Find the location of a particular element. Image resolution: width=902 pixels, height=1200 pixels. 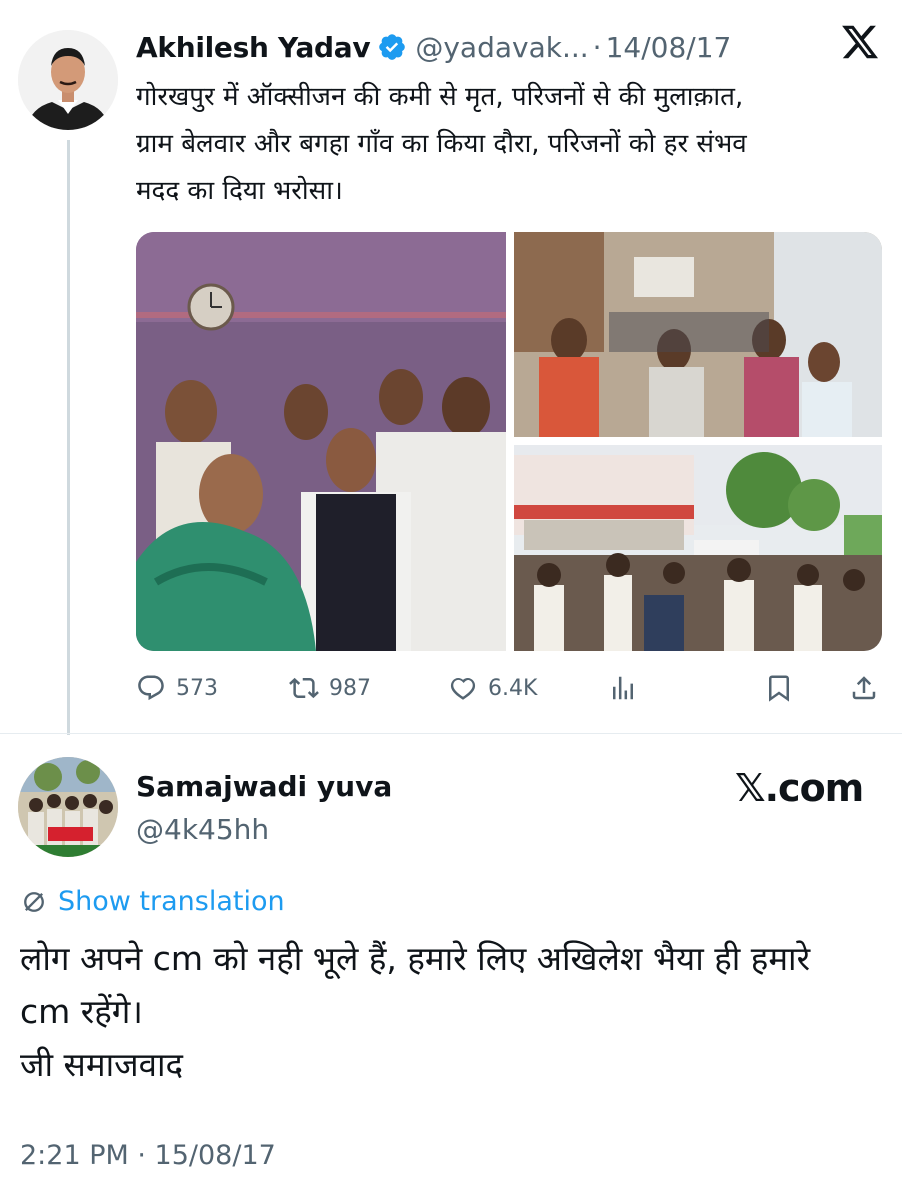

photo-indoor-meeting is located at coordinates (321, 441).